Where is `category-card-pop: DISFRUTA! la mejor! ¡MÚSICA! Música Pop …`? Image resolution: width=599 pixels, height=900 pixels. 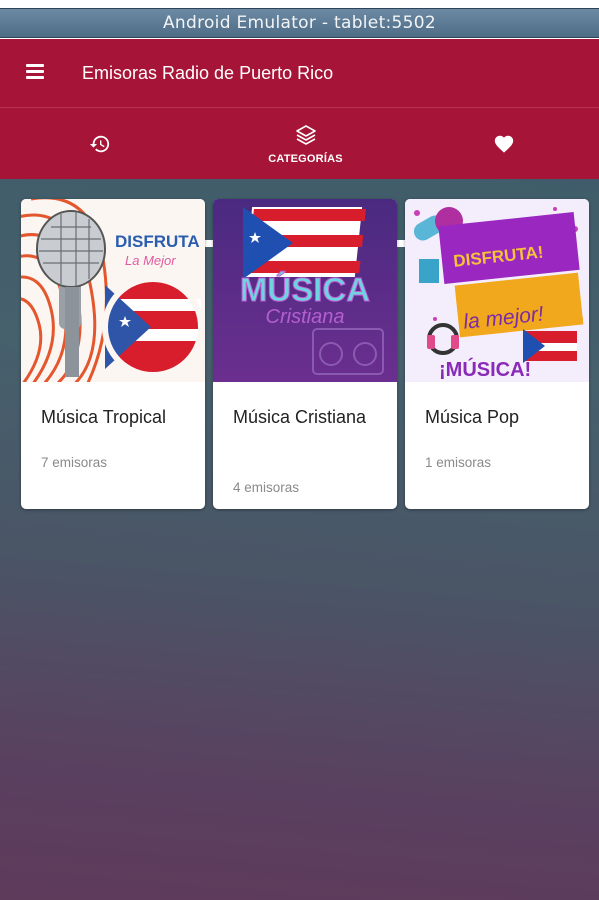
category-card-pop: DISFRUTA! la mejor! ¡MÚSICA! Música Pop … is located at coordinates (497, 354).